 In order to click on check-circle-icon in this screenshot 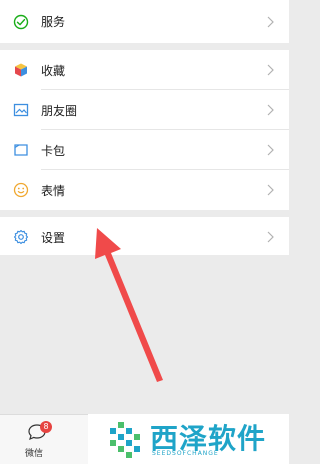, I will do `click(20, 21)`.